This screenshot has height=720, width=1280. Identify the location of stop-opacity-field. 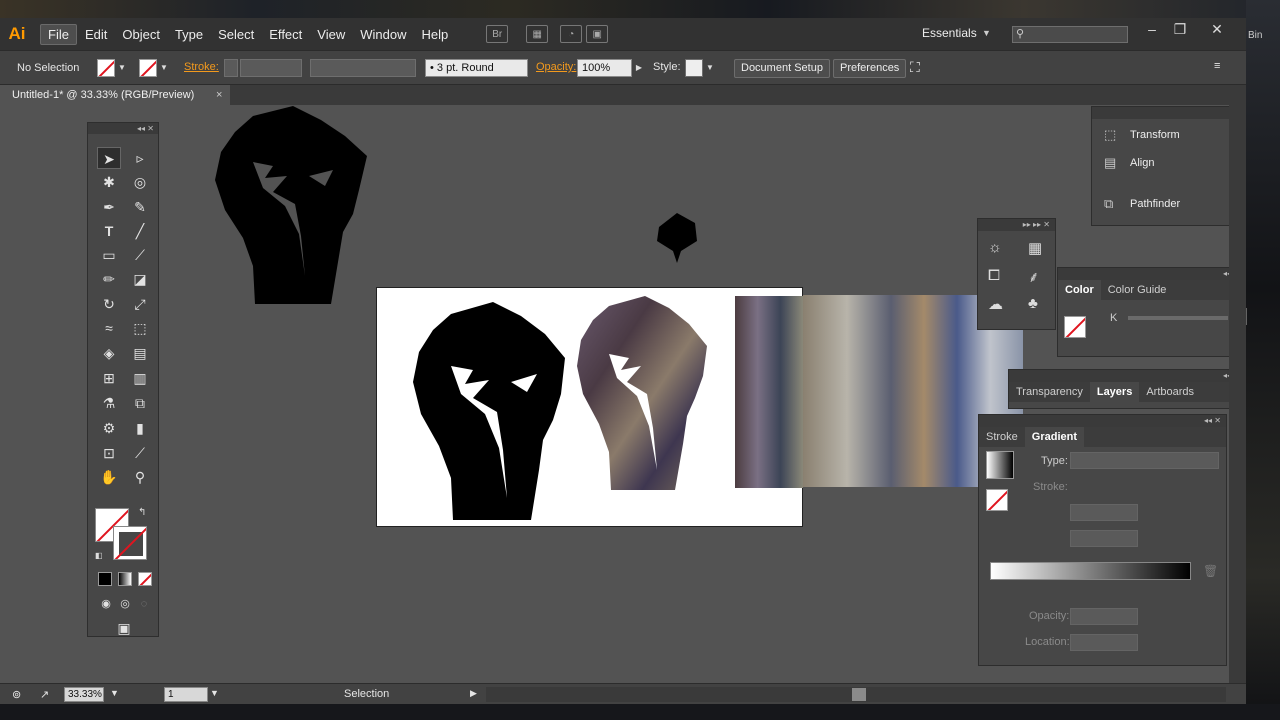
(1104, 616).